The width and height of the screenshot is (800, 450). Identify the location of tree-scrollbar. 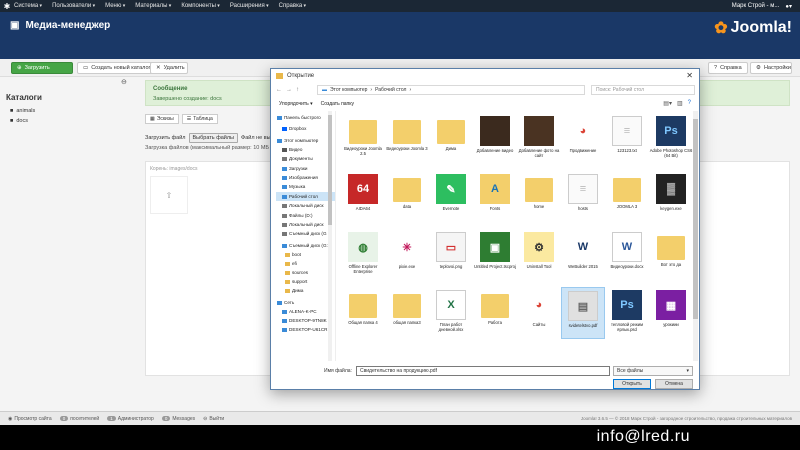
(330, 236).